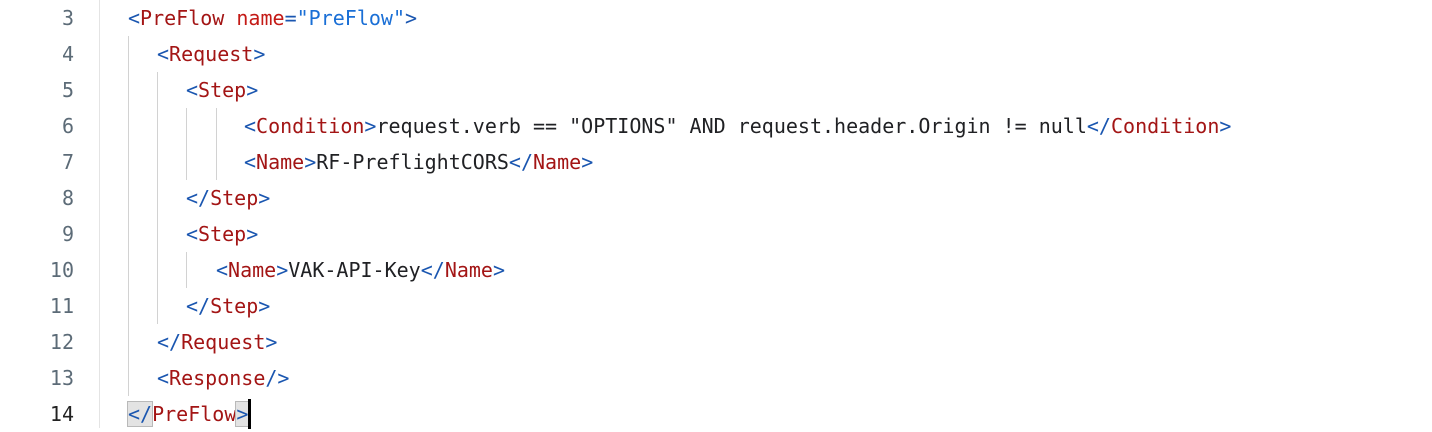 Image resolution: width=1432 pixels, height=432 pixels. I want to click on code-token: "PreFlow", so click(350, 18).